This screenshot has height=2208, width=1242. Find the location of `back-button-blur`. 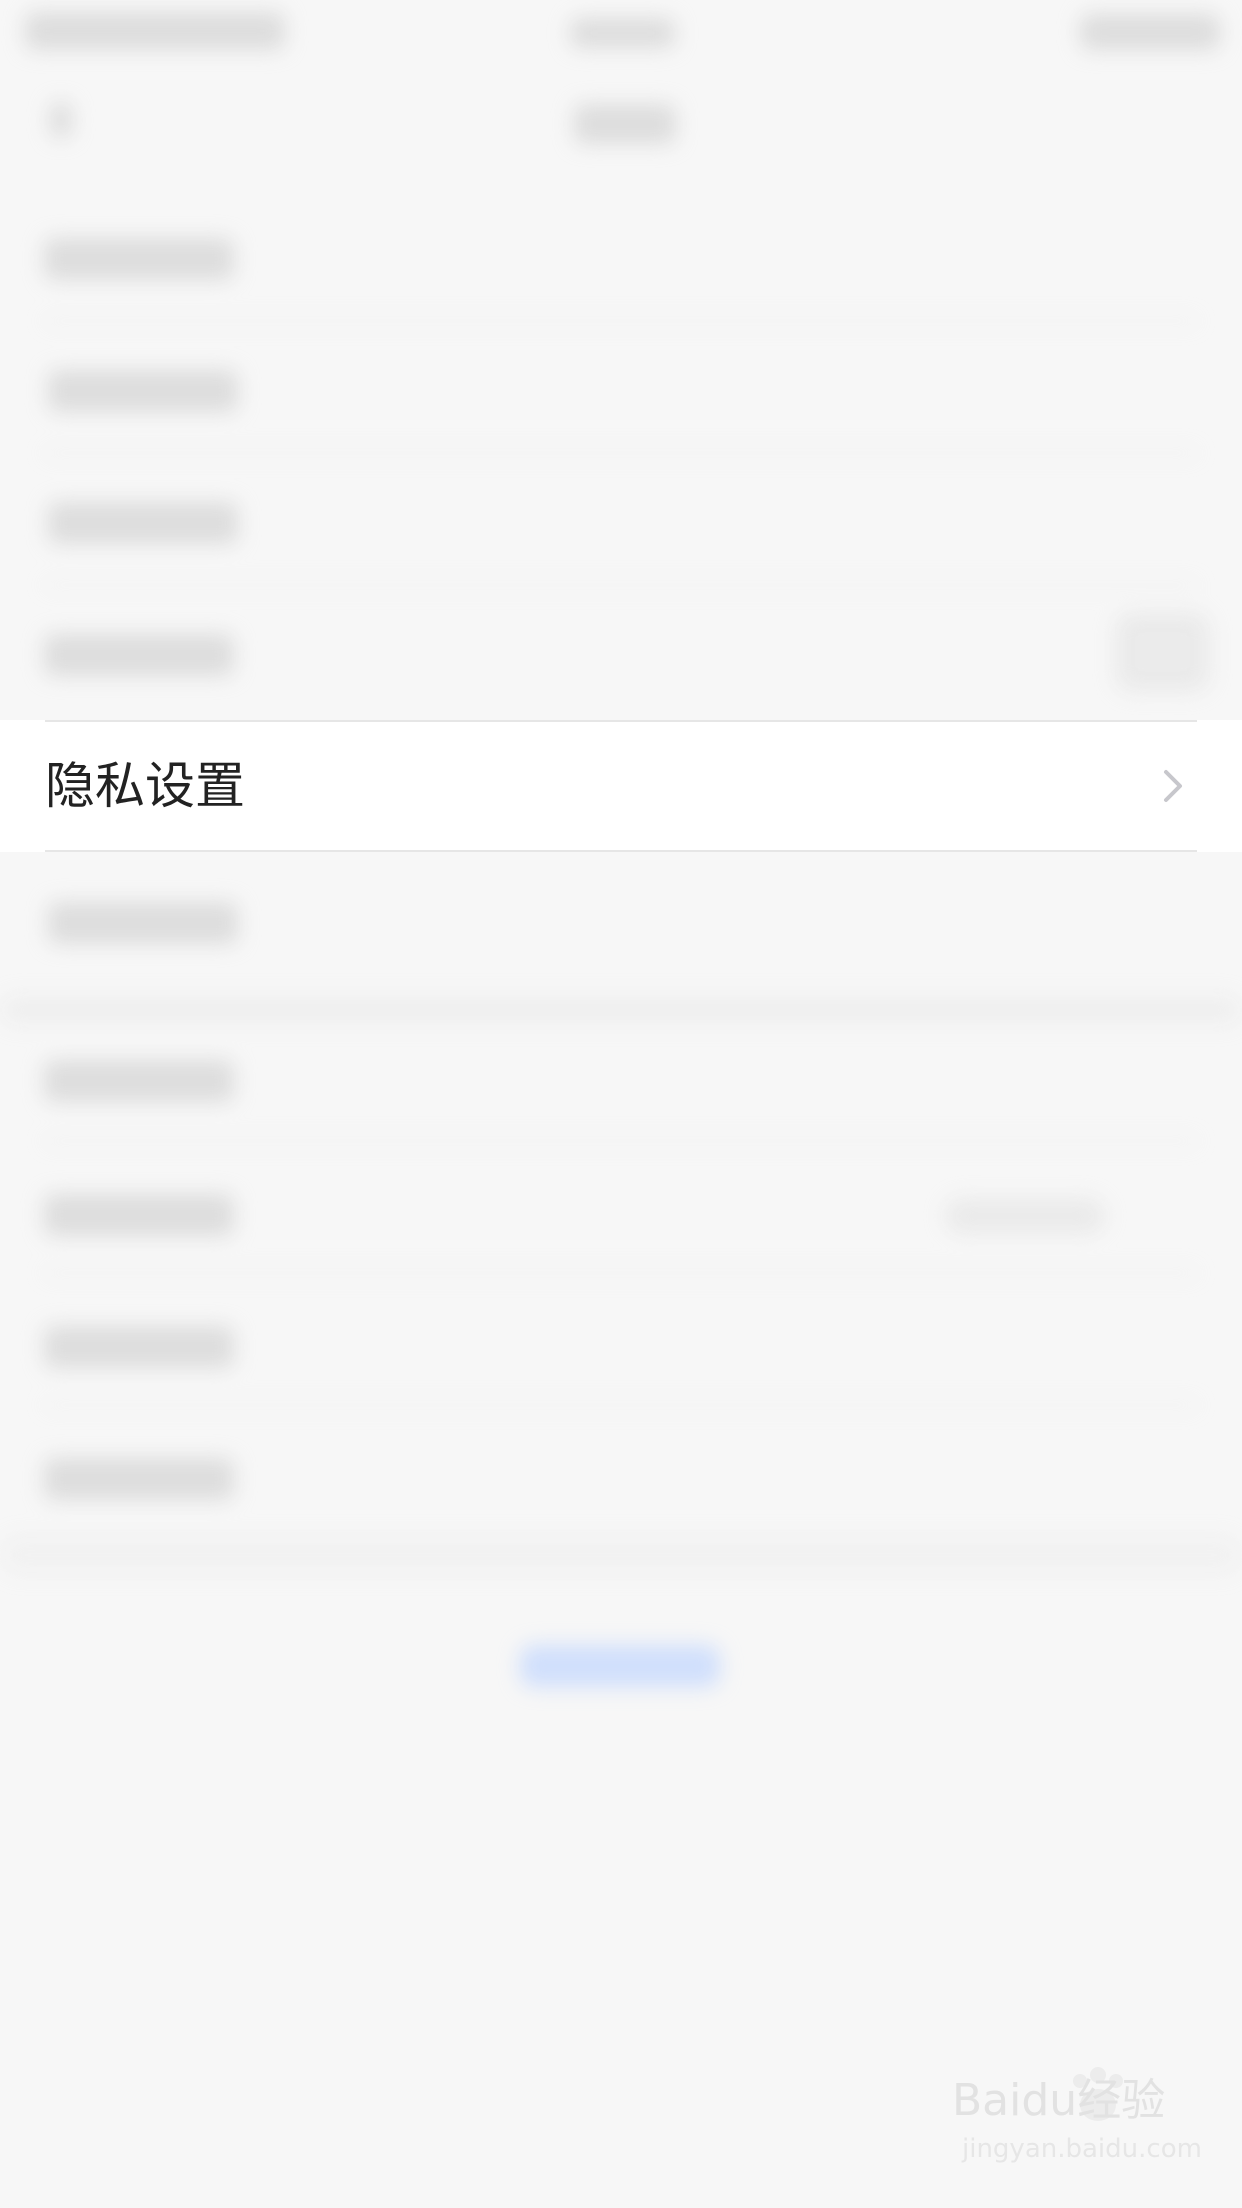

back-button-blur is located at coordinates (61, 120).